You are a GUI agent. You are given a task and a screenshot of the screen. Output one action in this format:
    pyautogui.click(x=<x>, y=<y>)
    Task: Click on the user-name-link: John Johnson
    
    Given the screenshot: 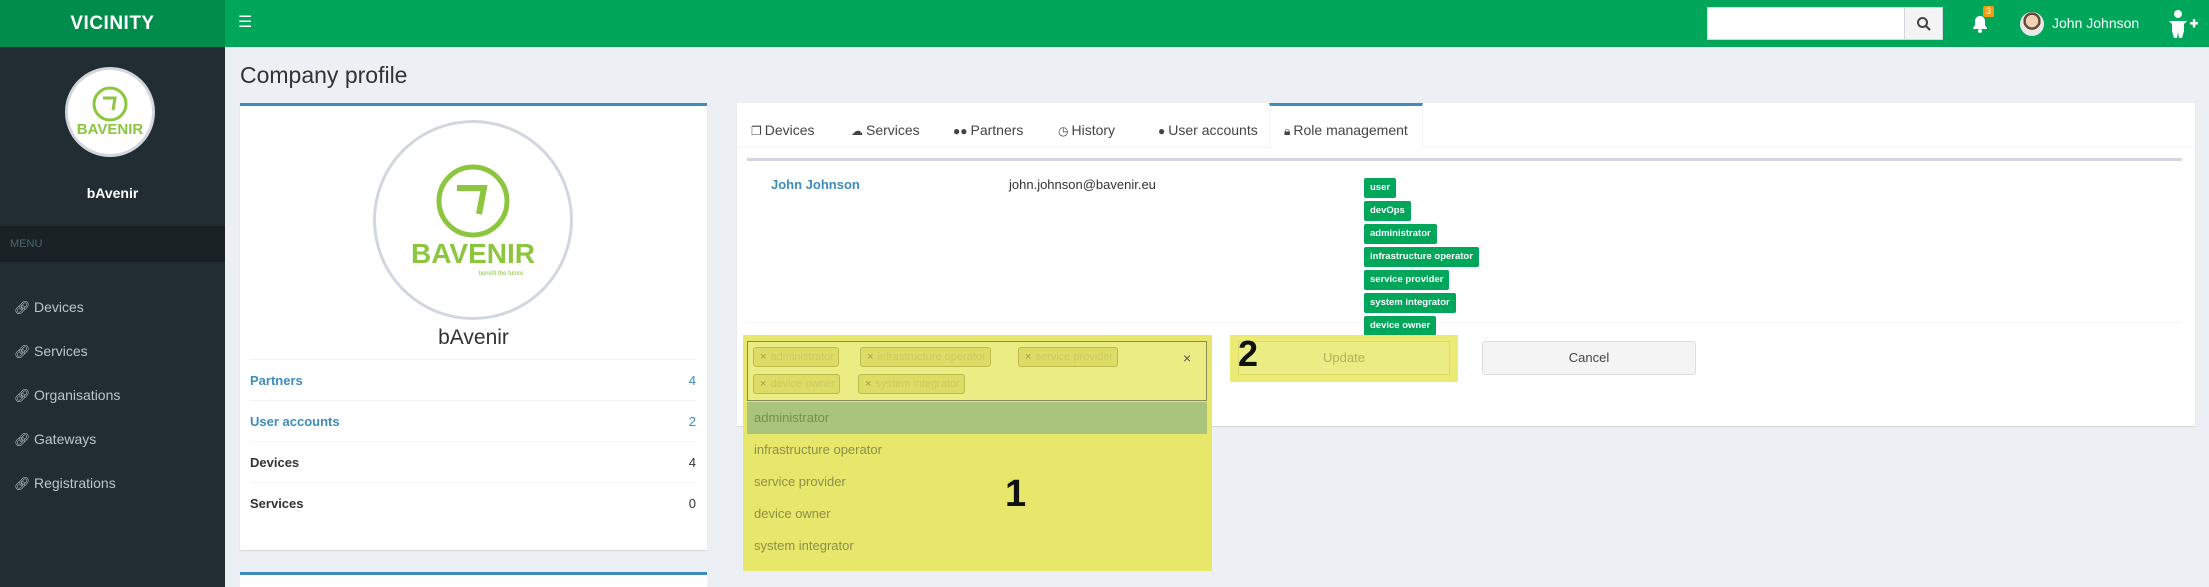 What is the action you would take?
    pyautogui.click(x=815, y=184)
    